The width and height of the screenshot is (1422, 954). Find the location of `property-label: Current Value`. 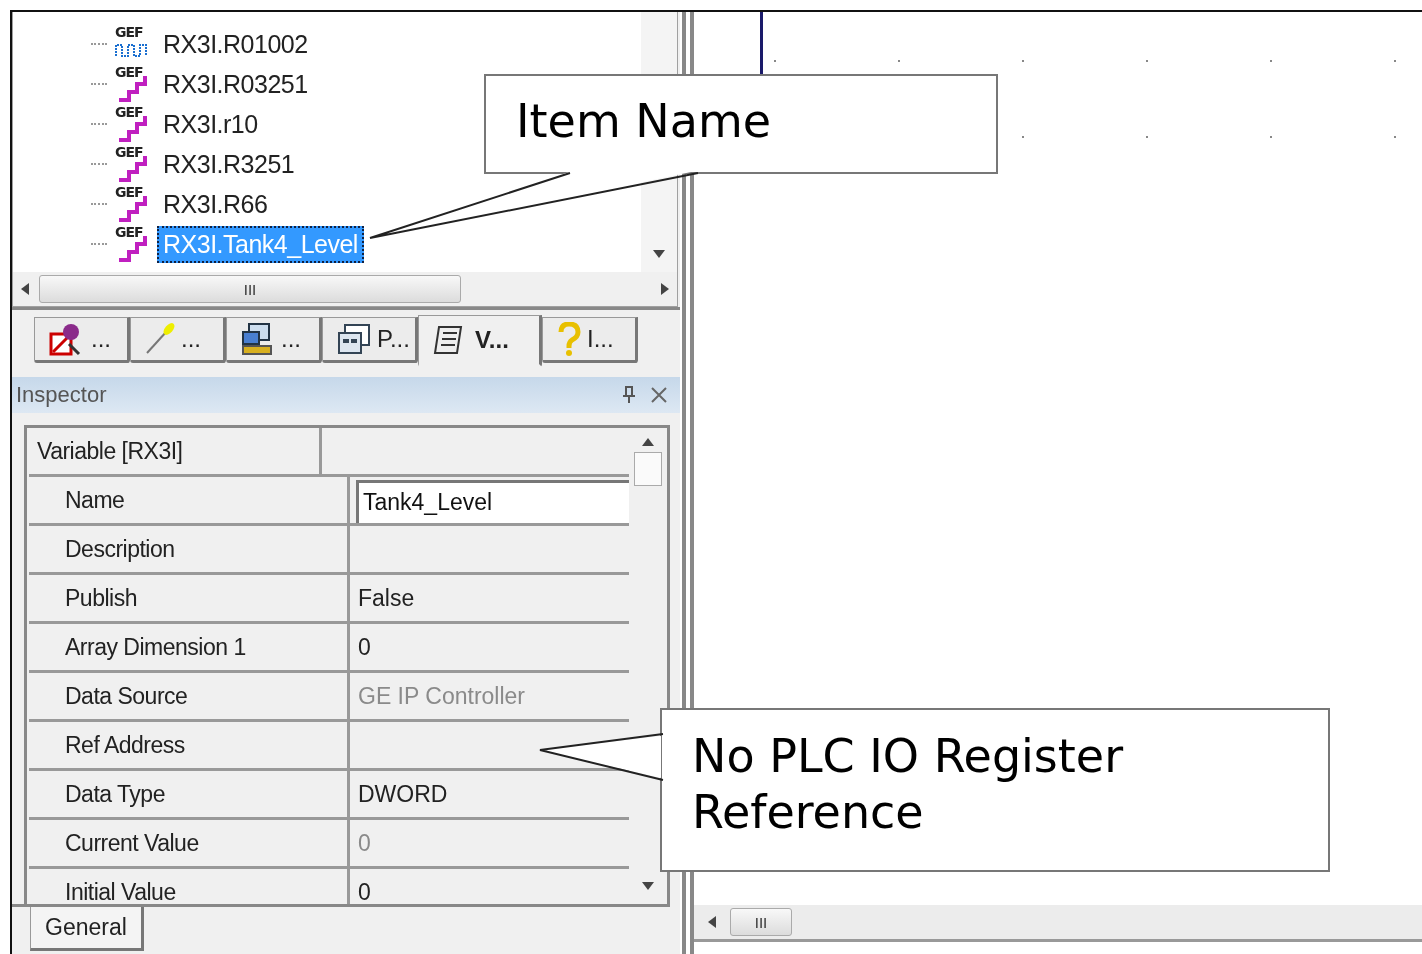

property-label: Current Value is located at coordinates (189, 843).